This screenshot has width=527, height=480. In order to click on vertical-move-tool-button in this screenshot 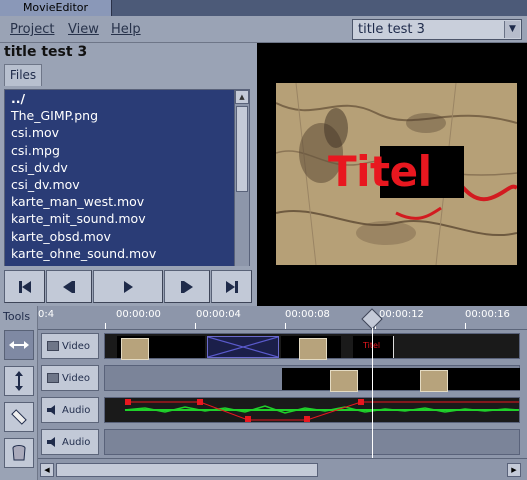, I will do `click(19, 381)`.